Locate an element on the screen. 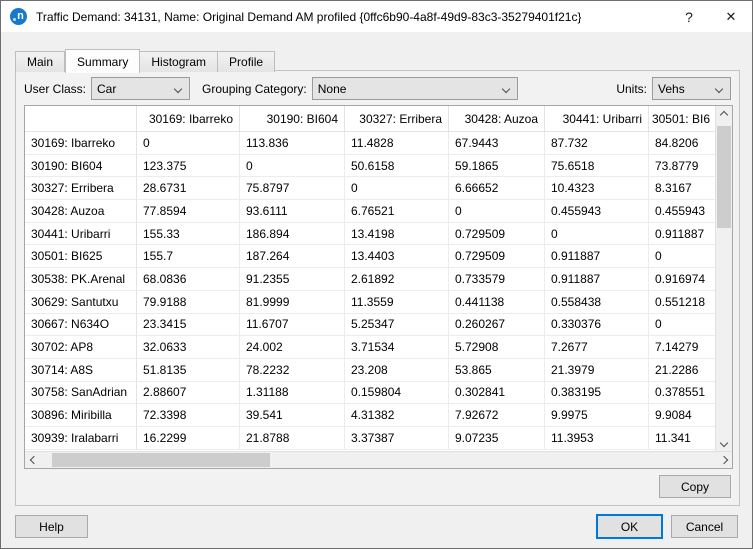 The height and width of the screenshot is (549, 753). row-header: 30441: Uribarri is located at coordinates (81, 234).